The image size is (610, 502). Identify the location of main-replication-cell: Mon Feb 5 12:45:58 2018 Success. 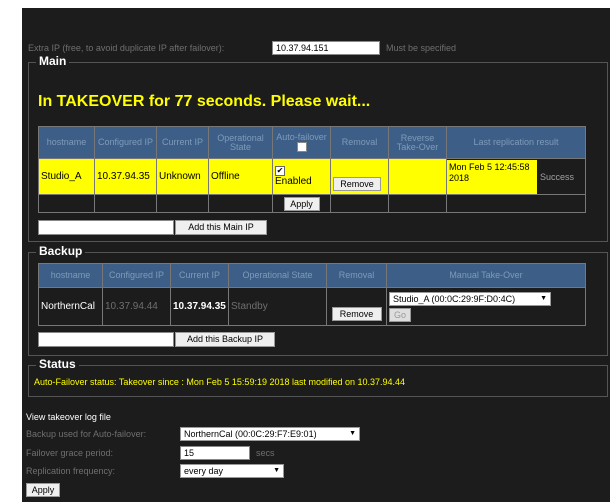
(516, 176).